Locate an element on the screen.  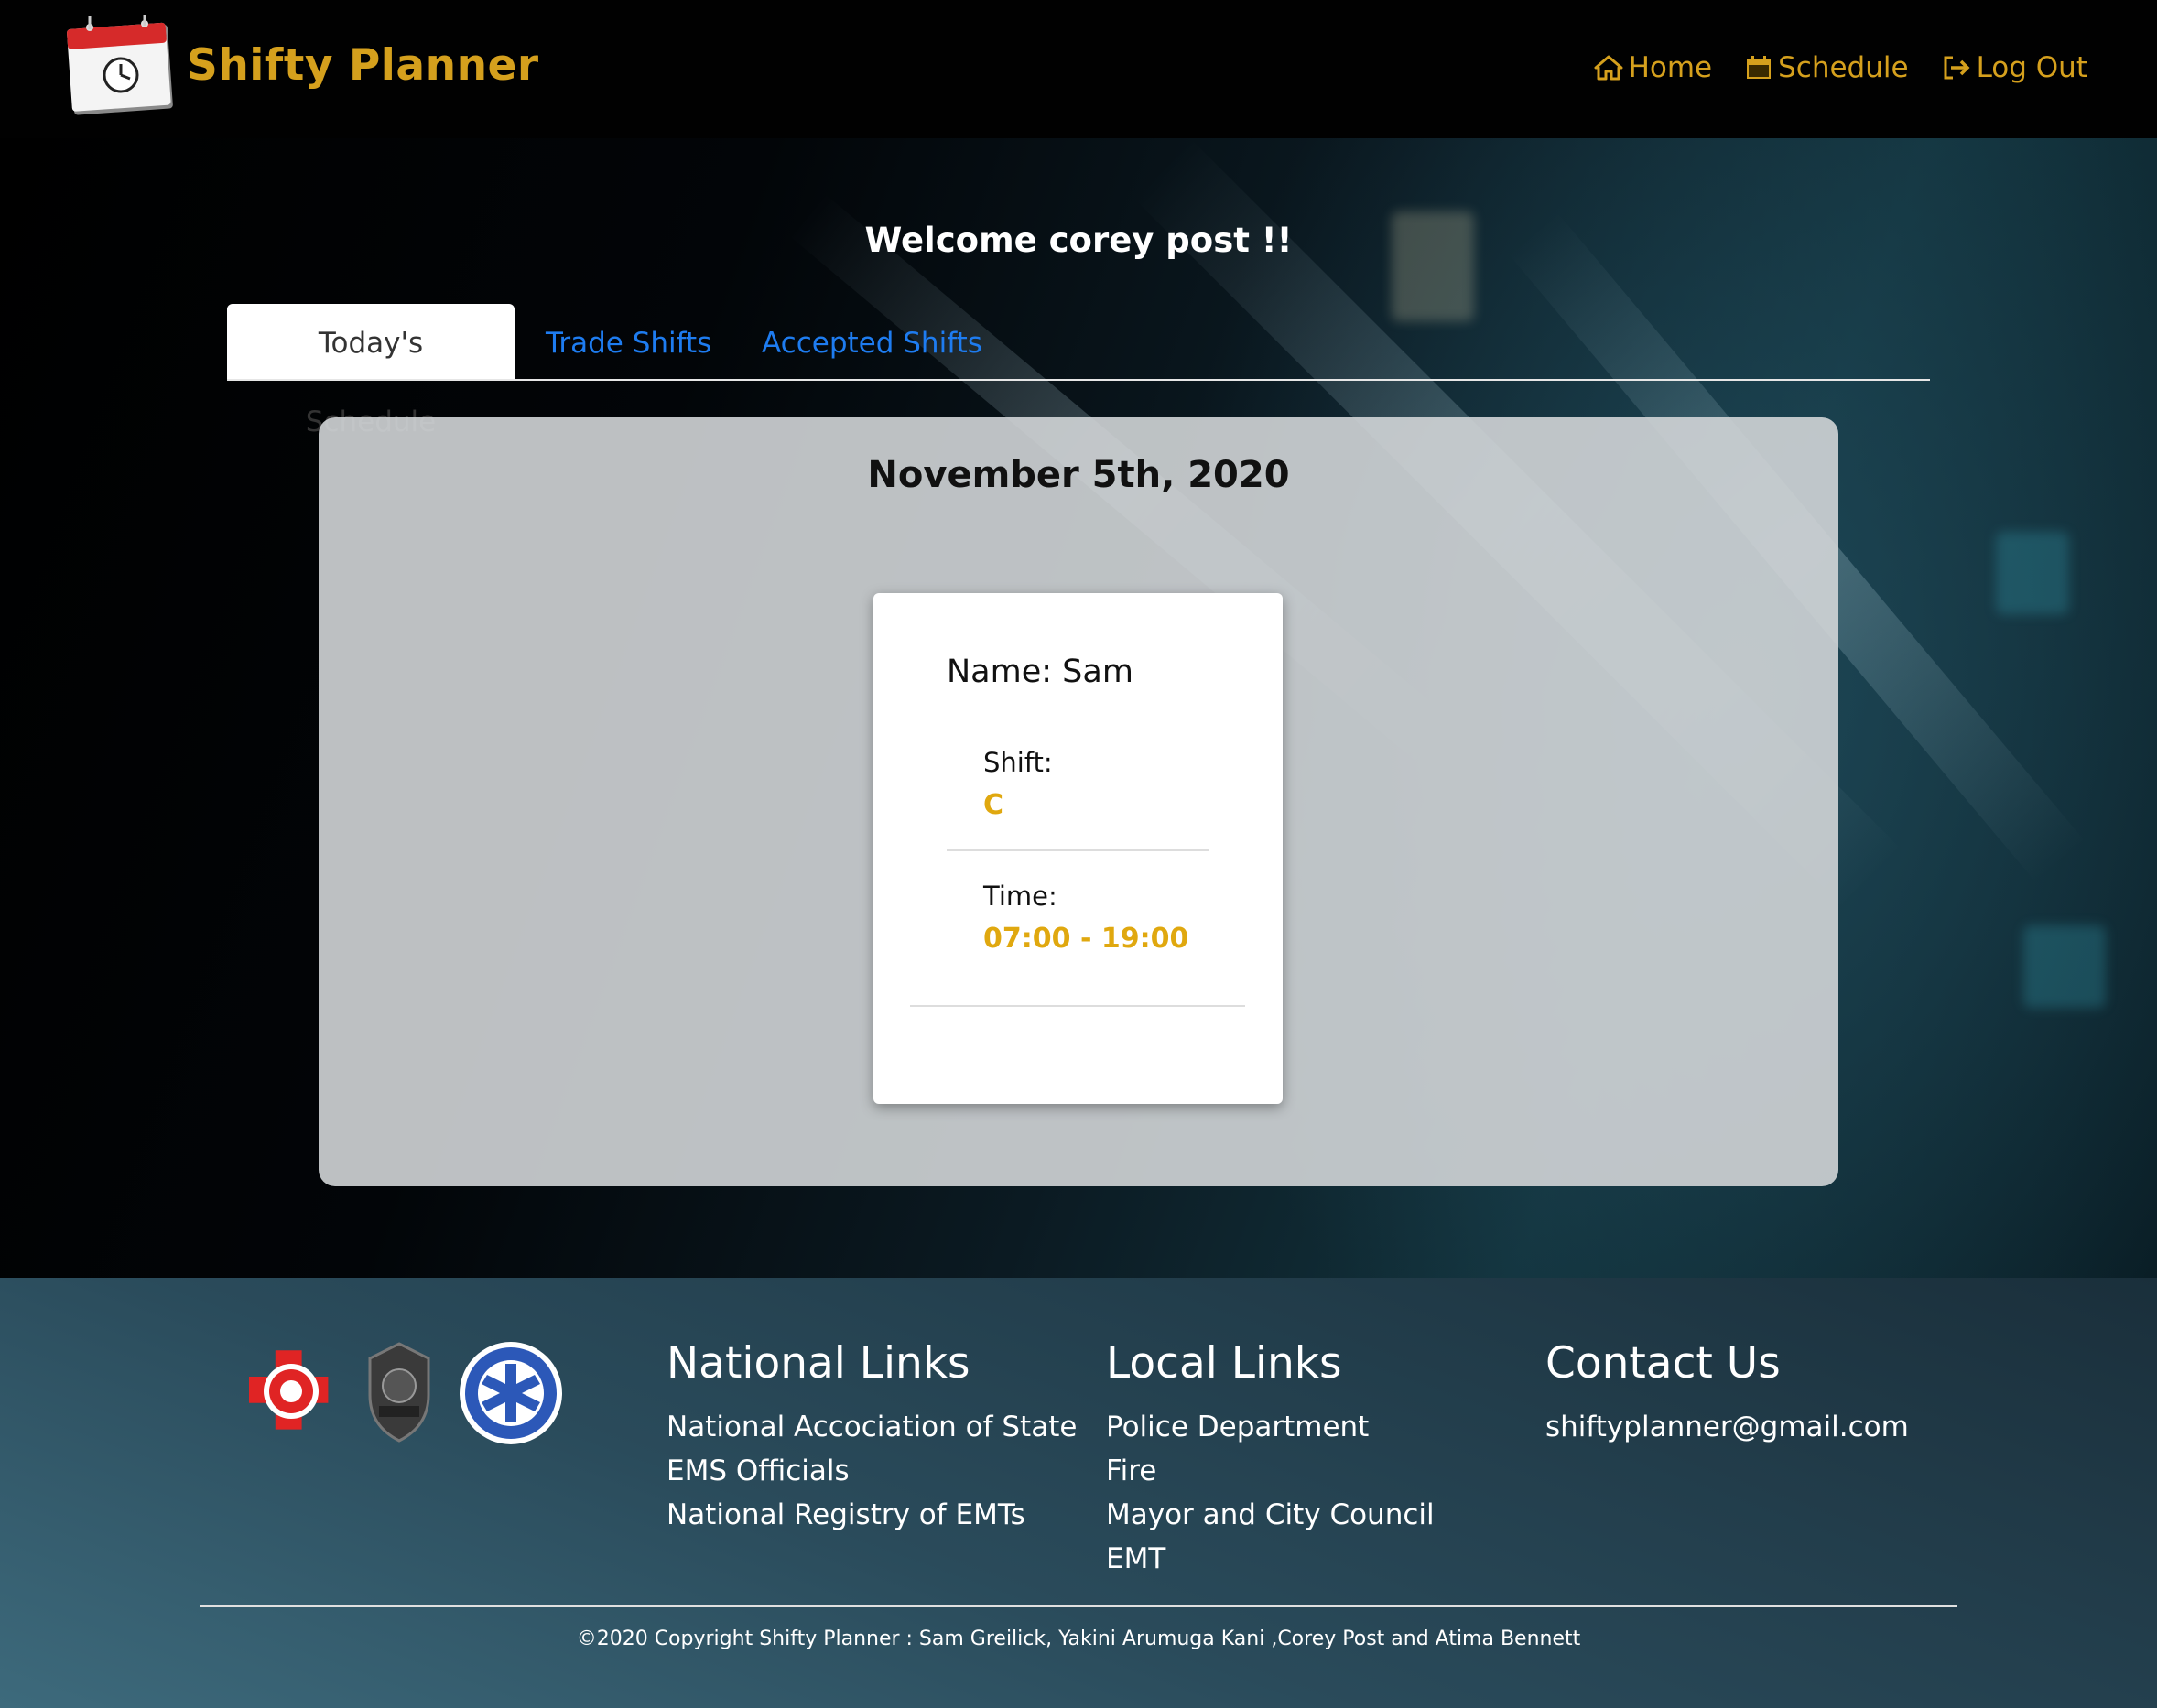
ems-badge-icon is located at coordinates (511, 1393).